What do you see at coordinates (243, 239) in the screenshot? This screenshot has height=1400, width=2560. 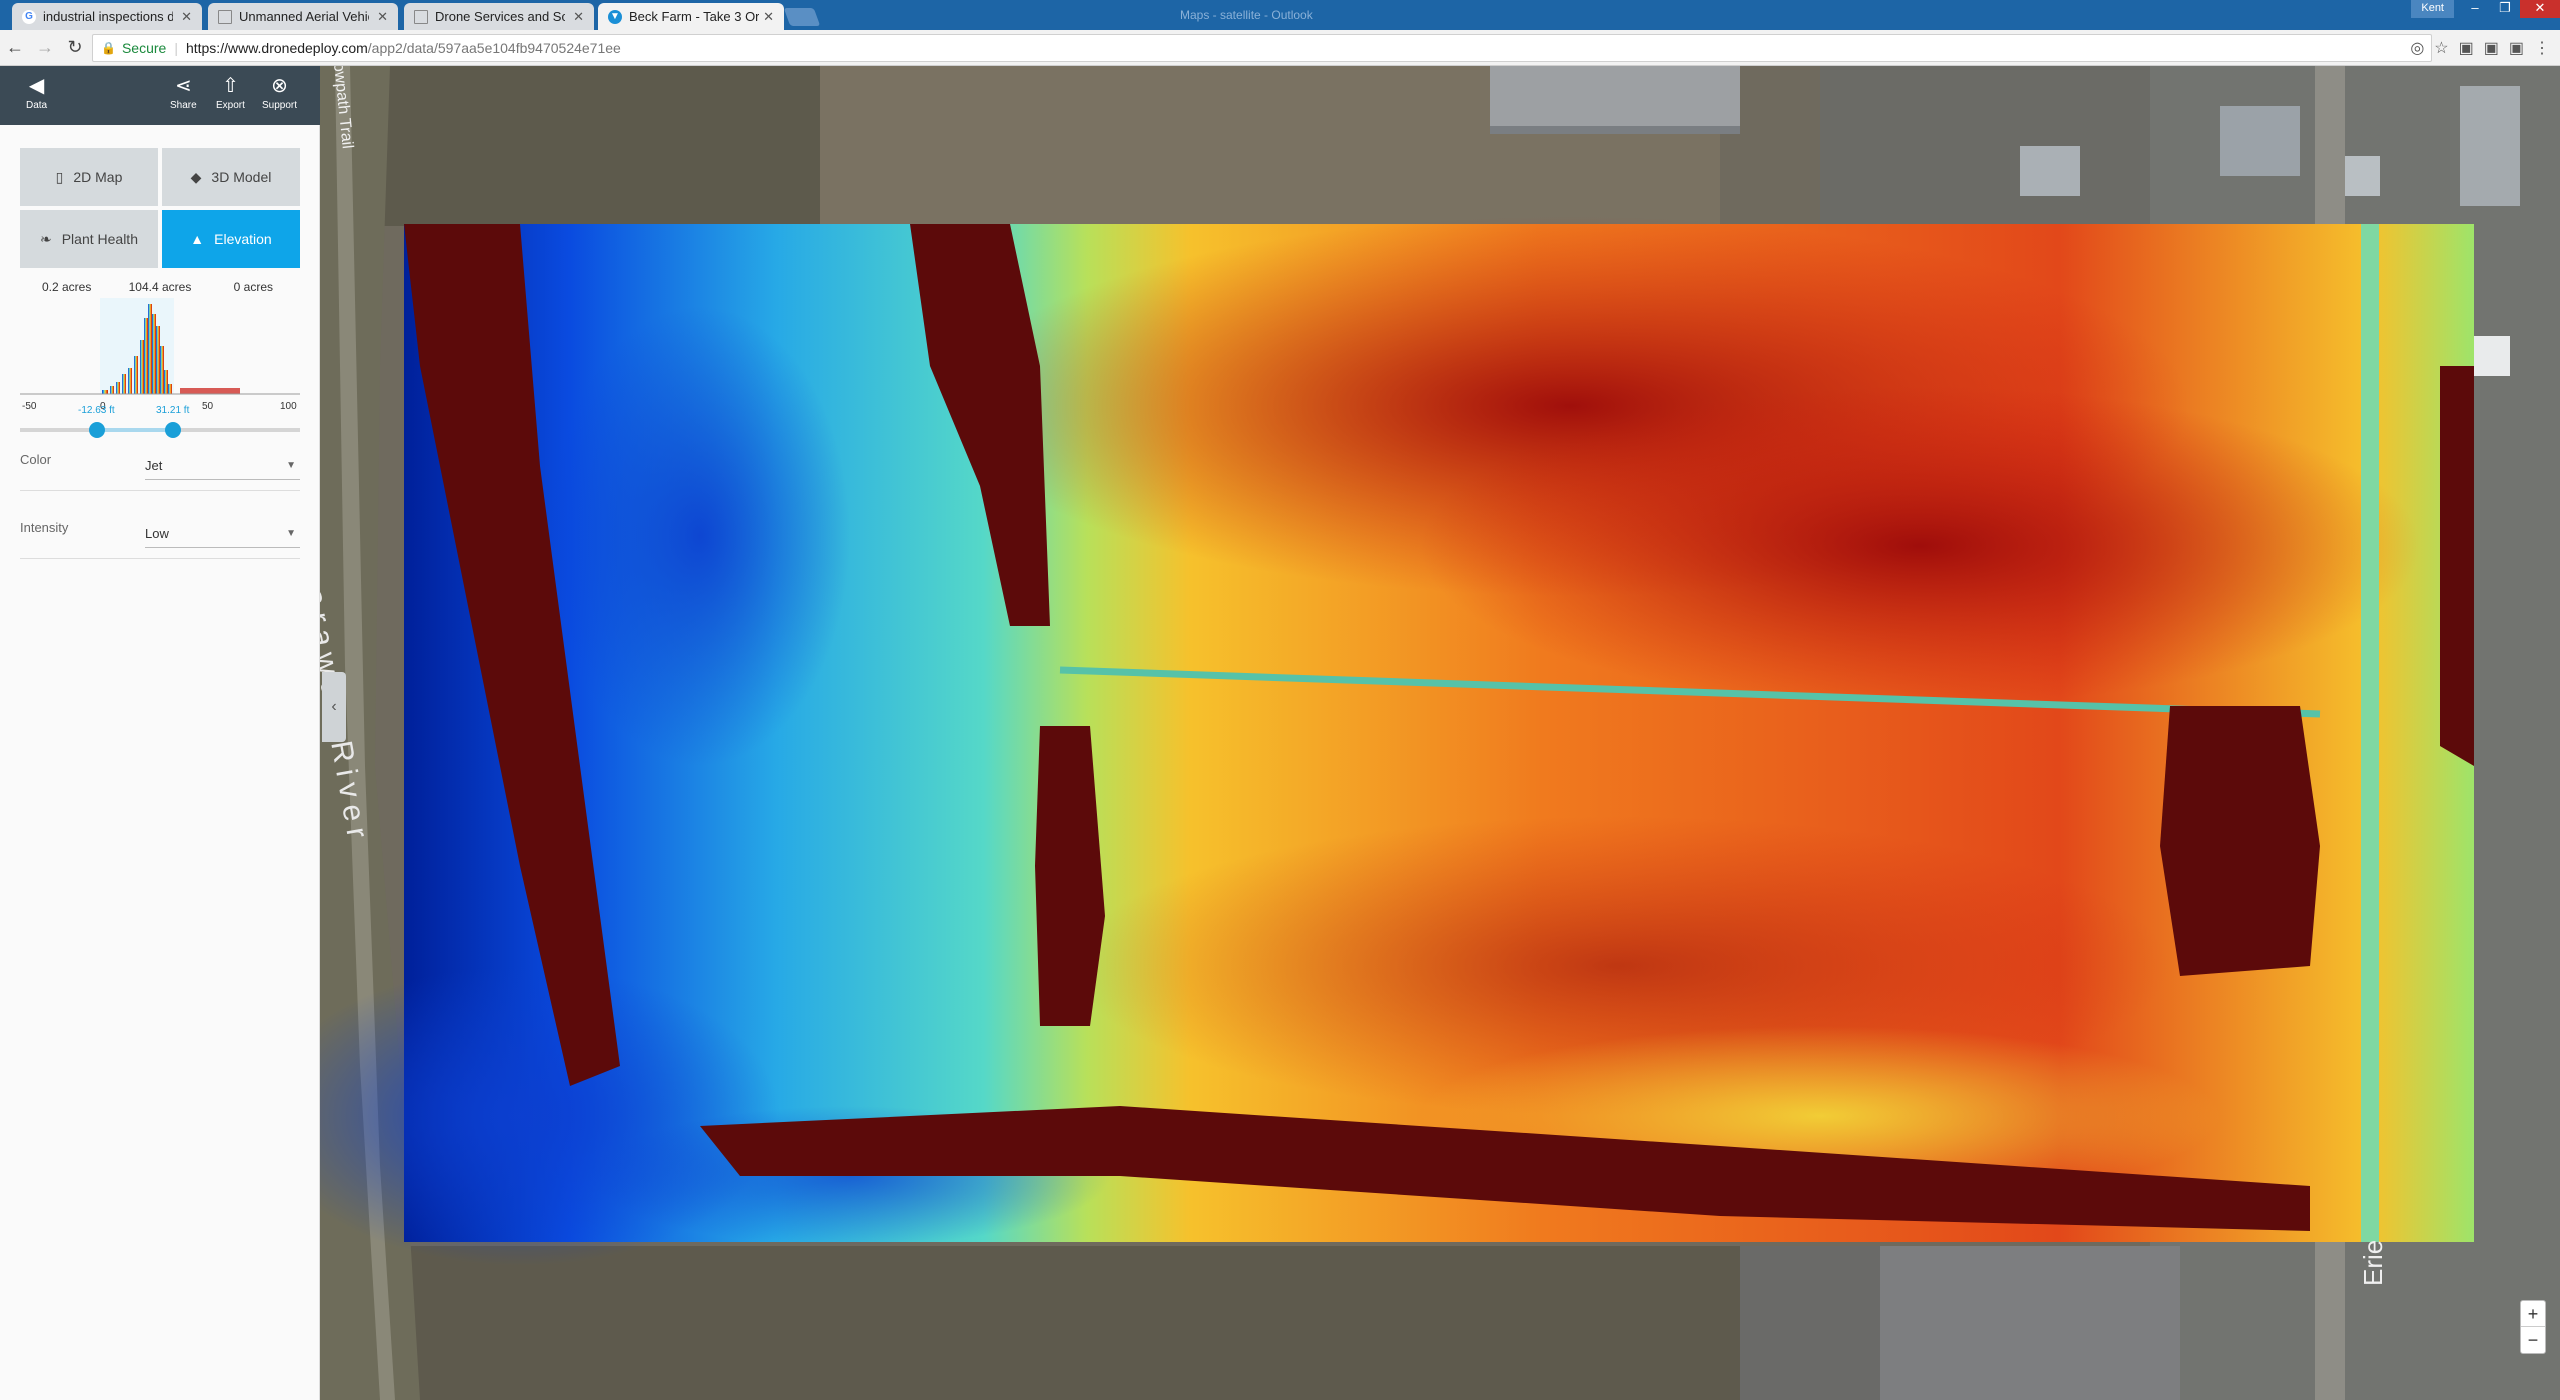 I see `mode-label: Elevation` at bounding box center [243, 239].